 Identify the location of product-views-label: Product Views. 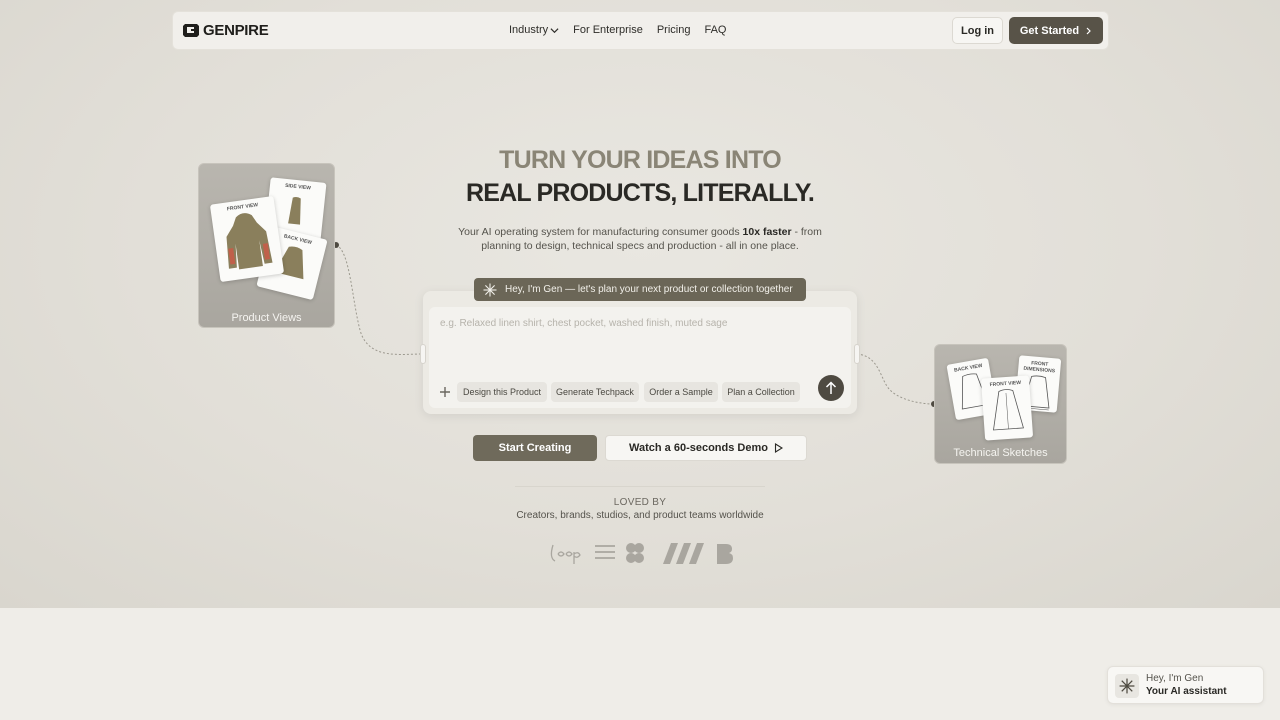
(266, 318).